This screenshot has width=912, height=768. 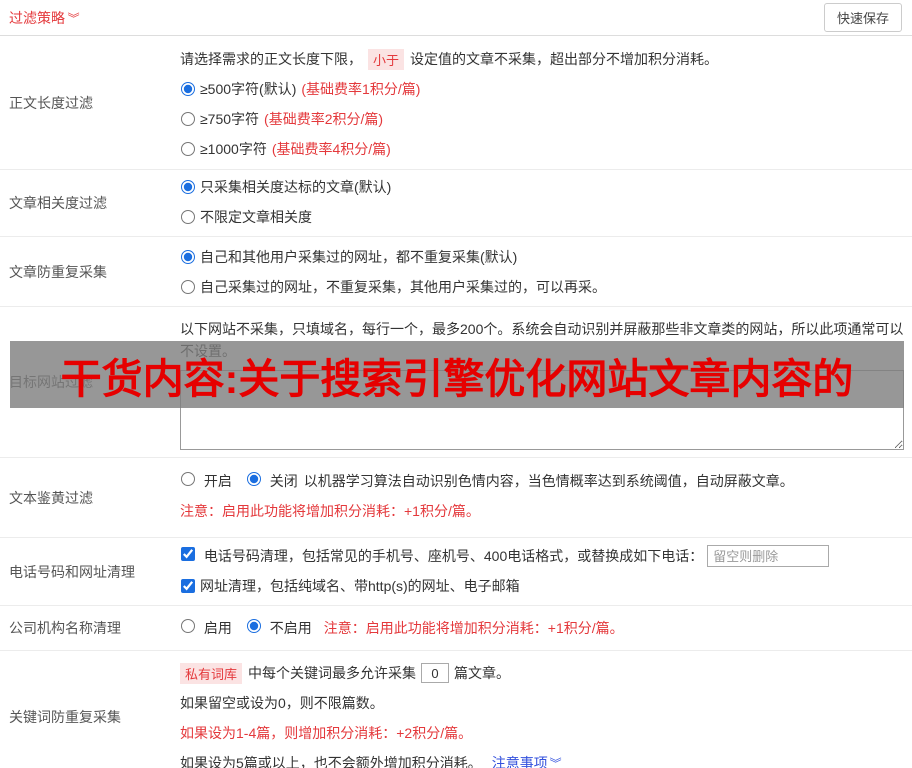 What do you see at coordinates (453, 556) in the screenshot?
I see `phone-clean-text: 电话号码清理，包括常见的手机号、座机号、400电话格式，或替换成如下电话：` at bounding box center [453, 556].